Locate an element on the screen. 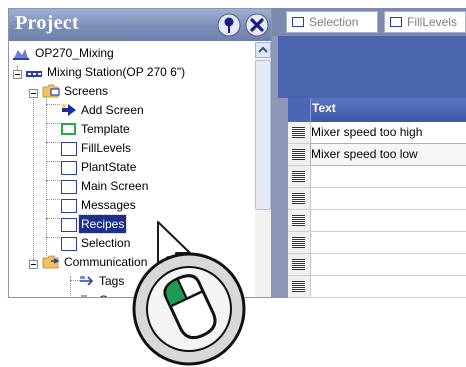 This screenshot has height=367, width=466. tree-item-label: Selection is located at coordinates (106, 243).